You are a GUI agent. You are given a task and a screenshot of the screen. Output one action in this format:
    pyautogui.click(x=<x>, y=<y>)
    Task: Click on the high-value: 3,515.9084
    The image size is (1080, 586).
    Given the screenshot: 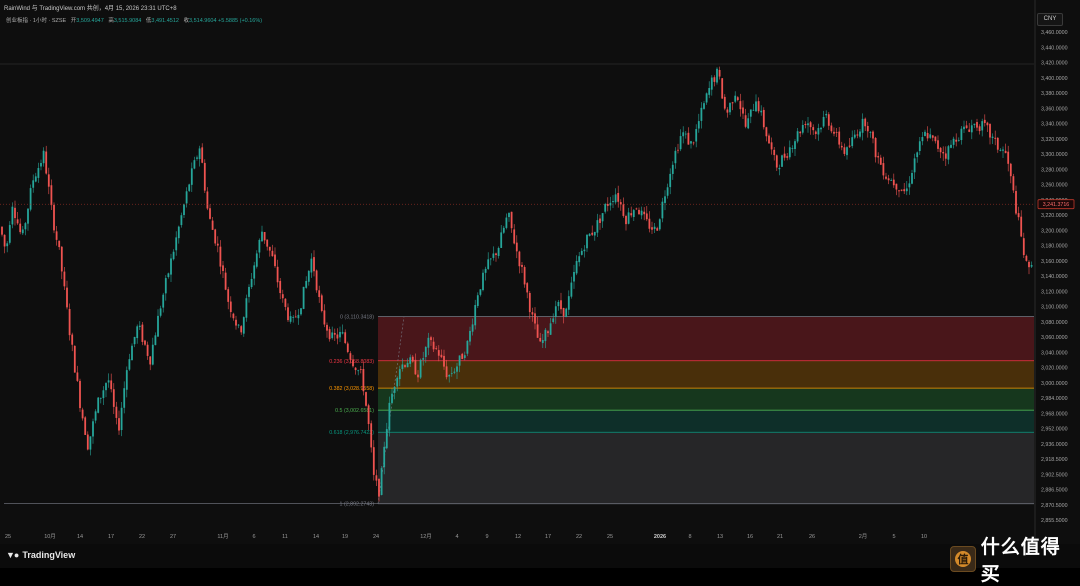 What is the action you would take?
    pyautogui.click(x=127, y=21)
    